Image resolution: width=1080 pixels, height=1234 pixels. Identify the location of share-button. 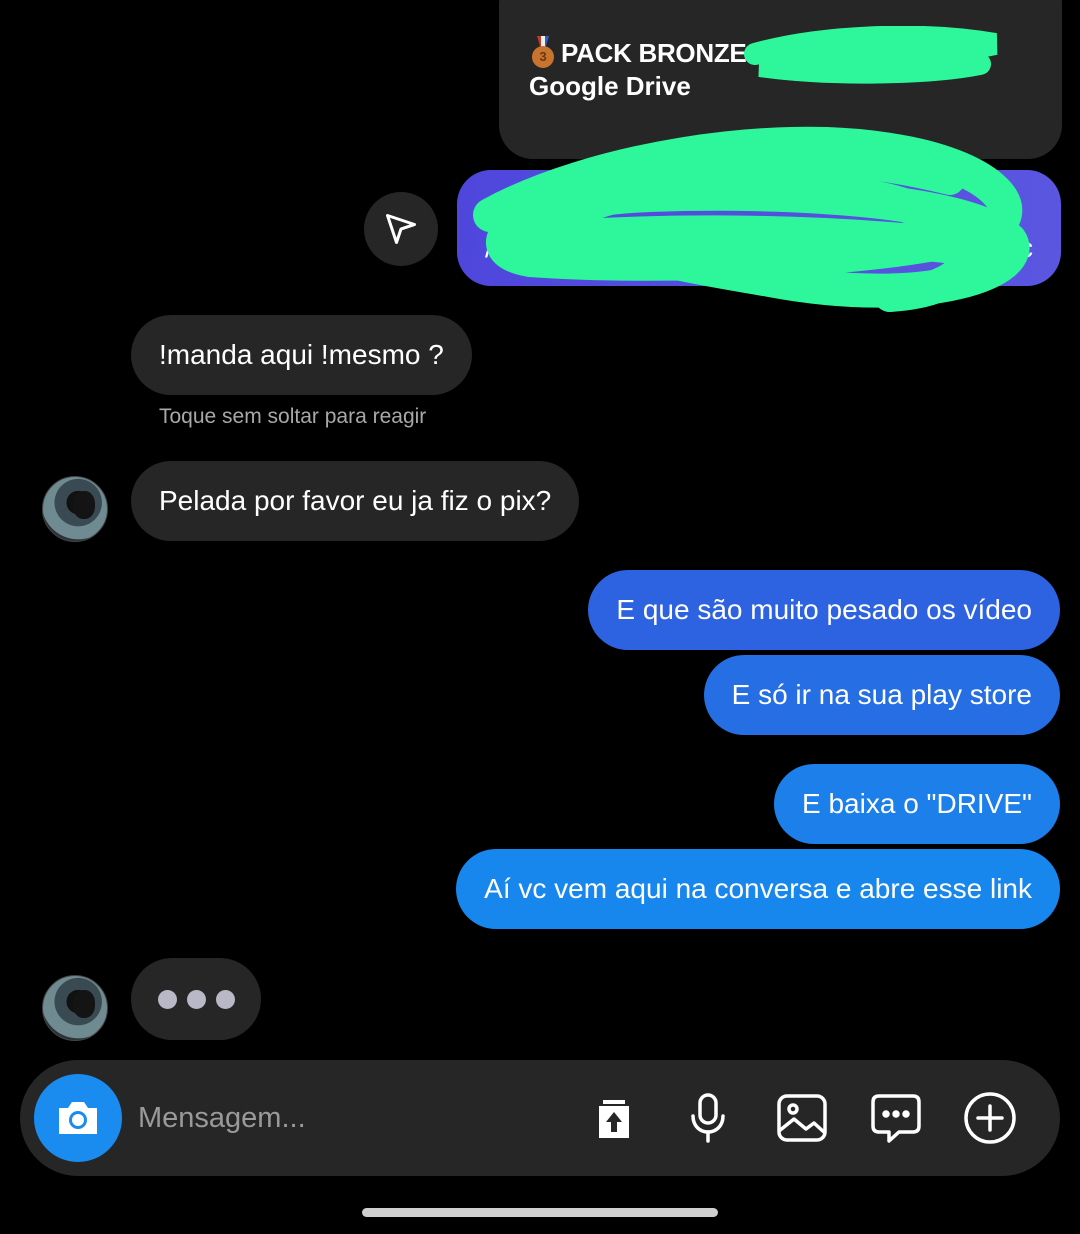
(401, 229).